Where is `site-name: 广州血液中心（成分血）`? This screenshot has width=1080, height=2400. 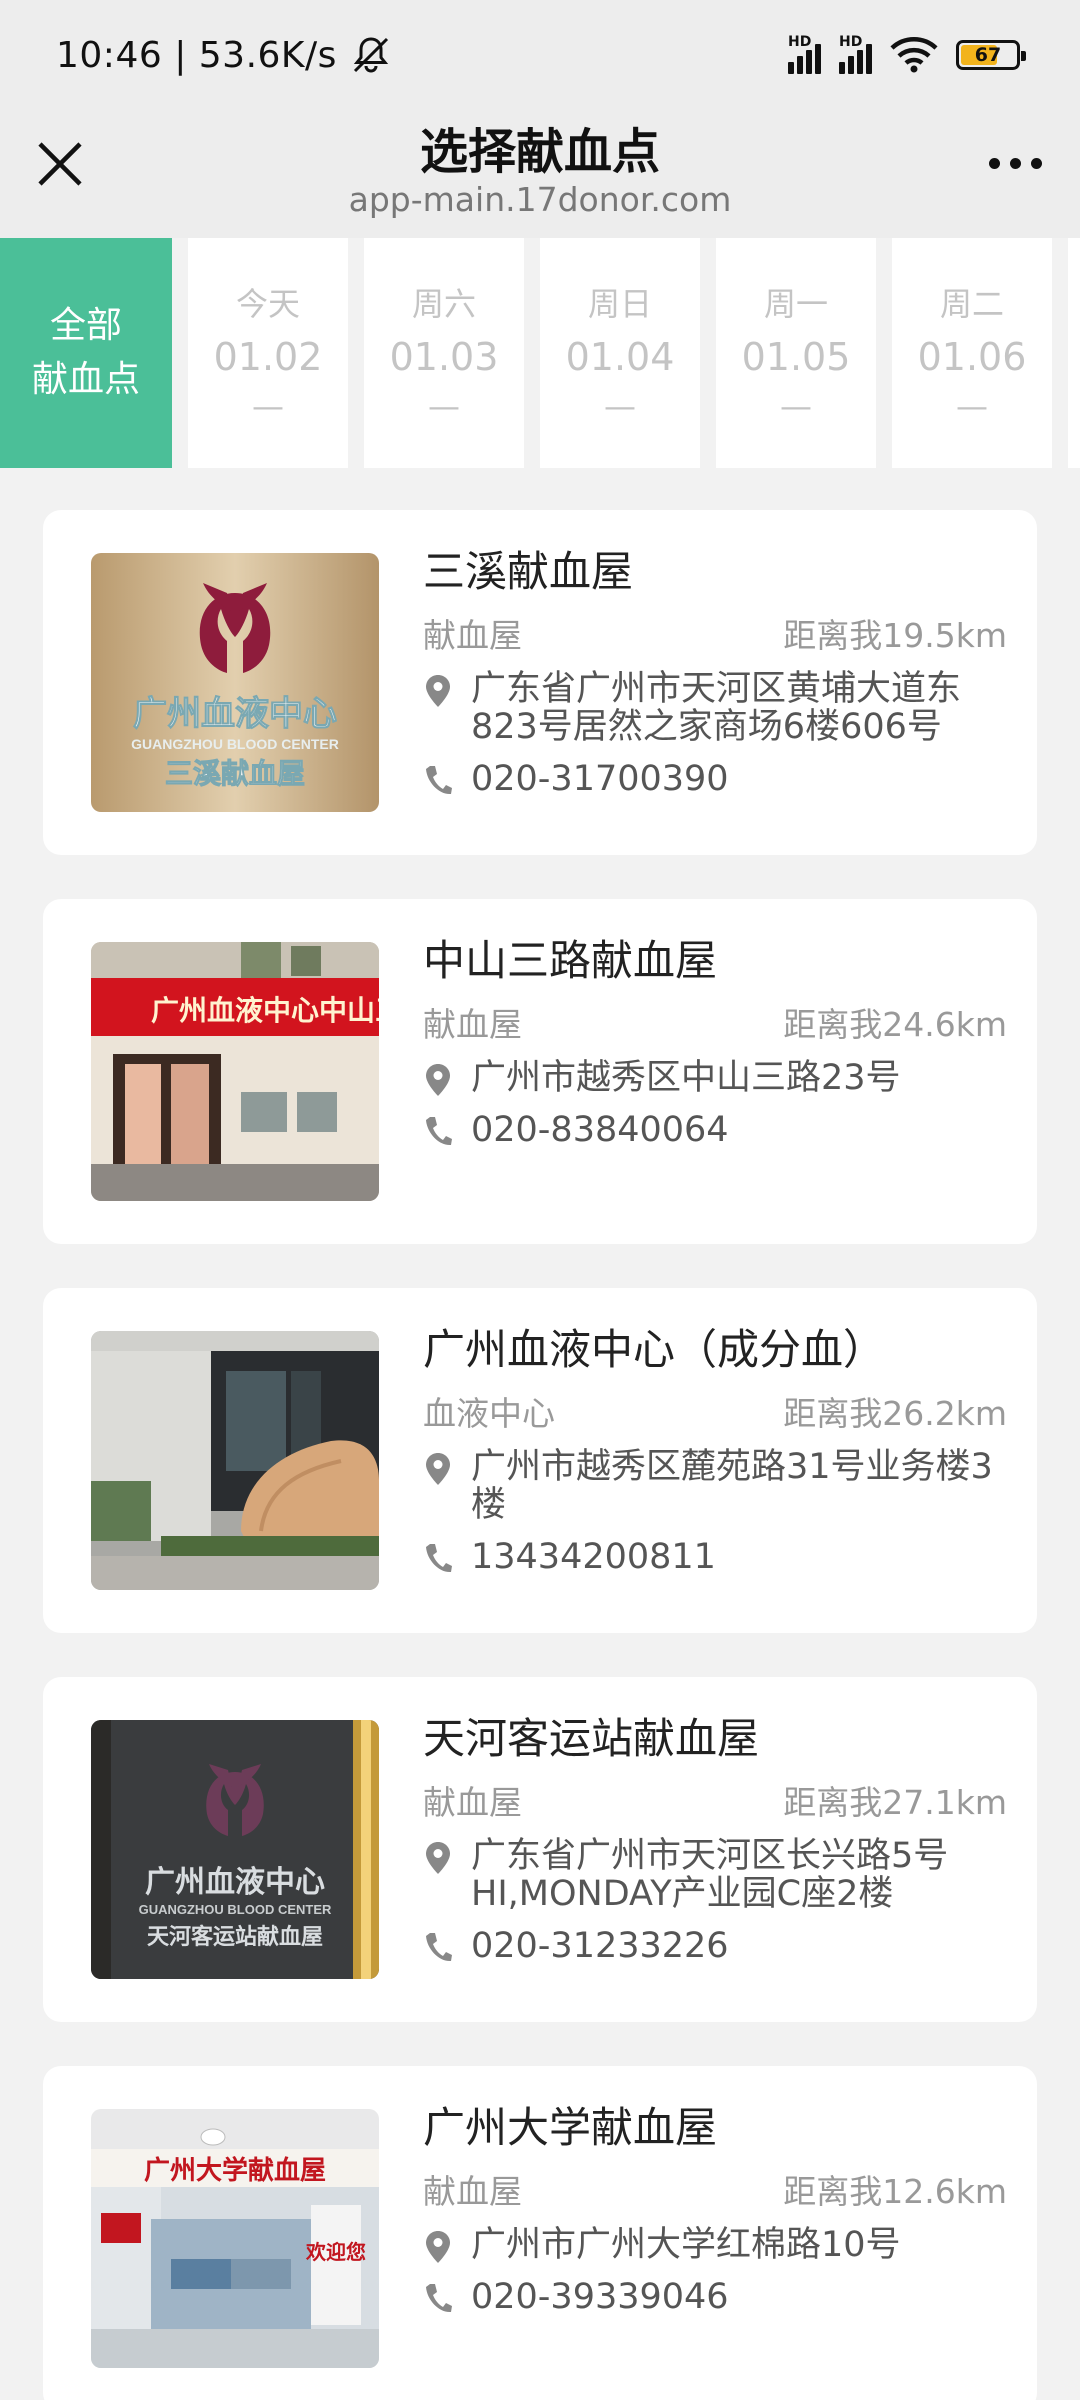 site-name: 广州血液中心（成分血） is located at coordinates (654, 1349).